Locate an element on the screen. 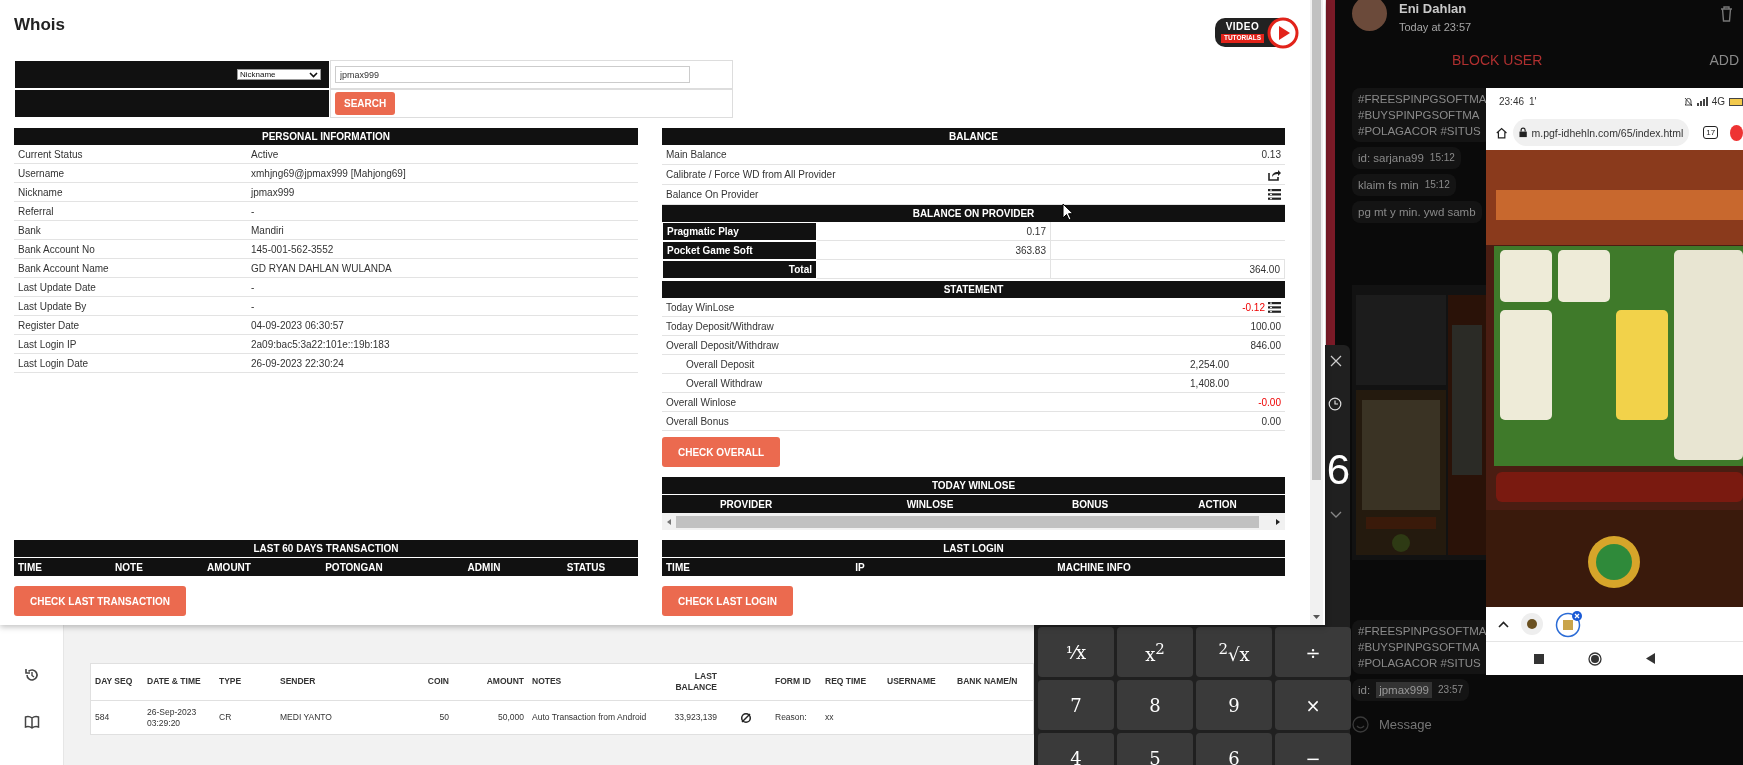 Image resolution: width=1743 pixels, height=765 pixels. column-header: IP is located at coordinates (860, 567).